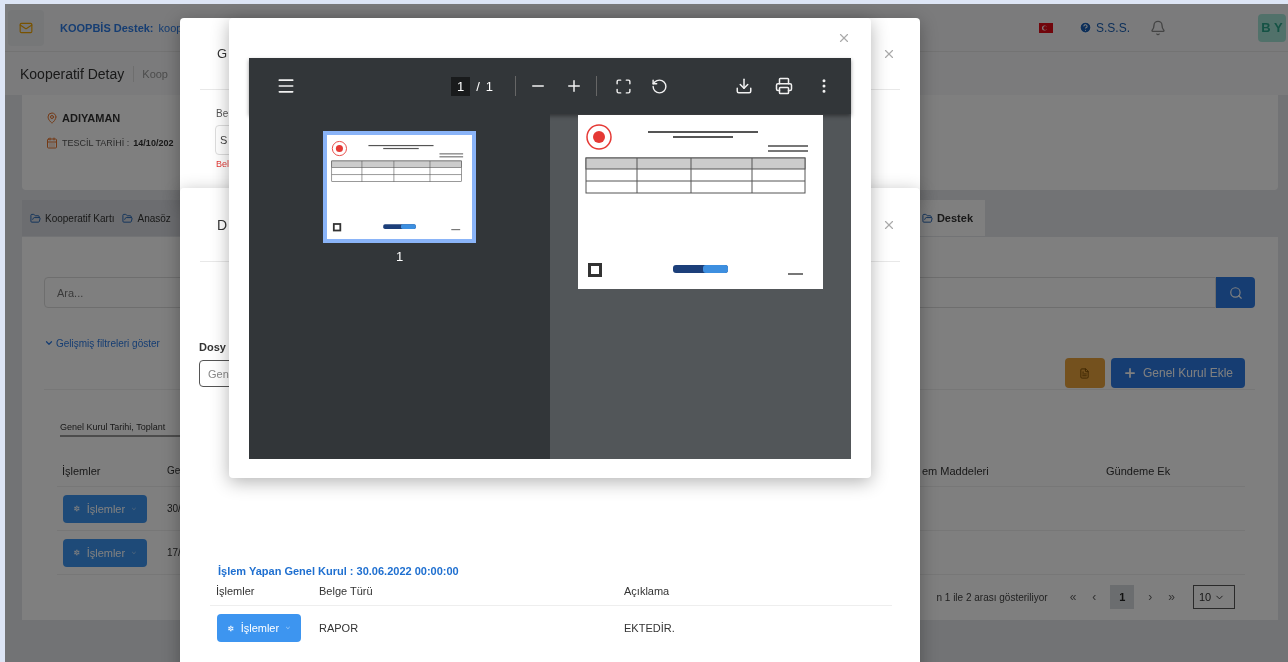 The height and width of the screenshot is (662, 1288). Describe the element at coordinates (346, 591) in the screenshot. I see `column-header: Belge Türü` at that location.